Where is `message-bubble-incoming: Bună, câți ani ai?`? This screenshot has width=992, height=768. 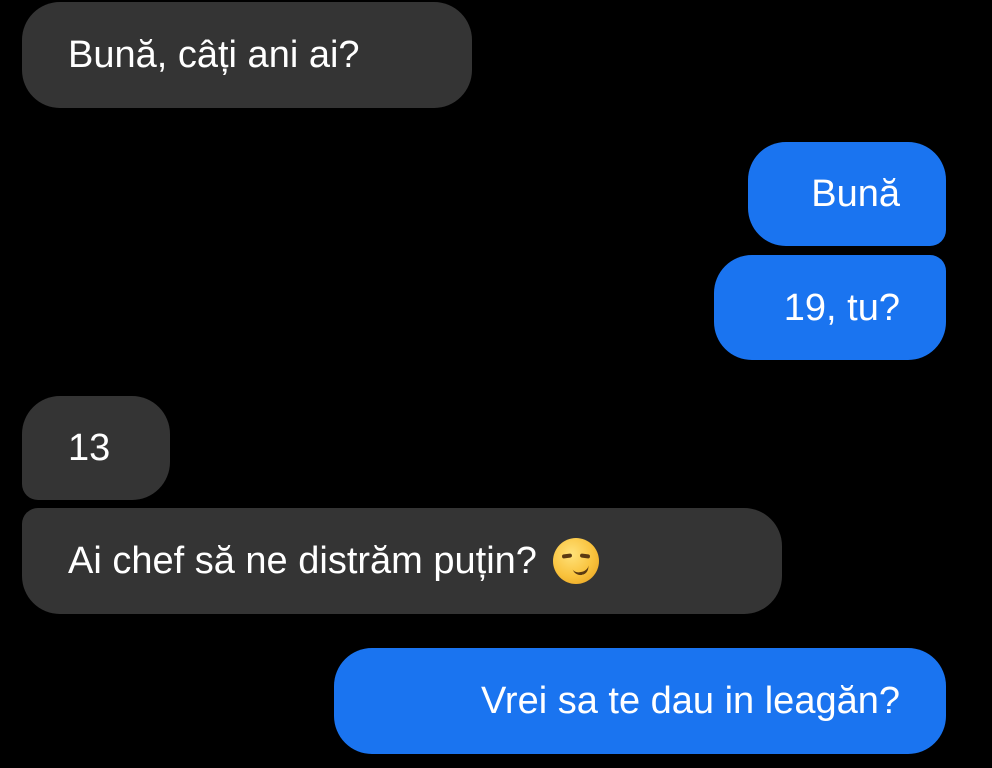 message-bubble-incoming: Bună, câți ani ai? is located at coordinates (247, 55).